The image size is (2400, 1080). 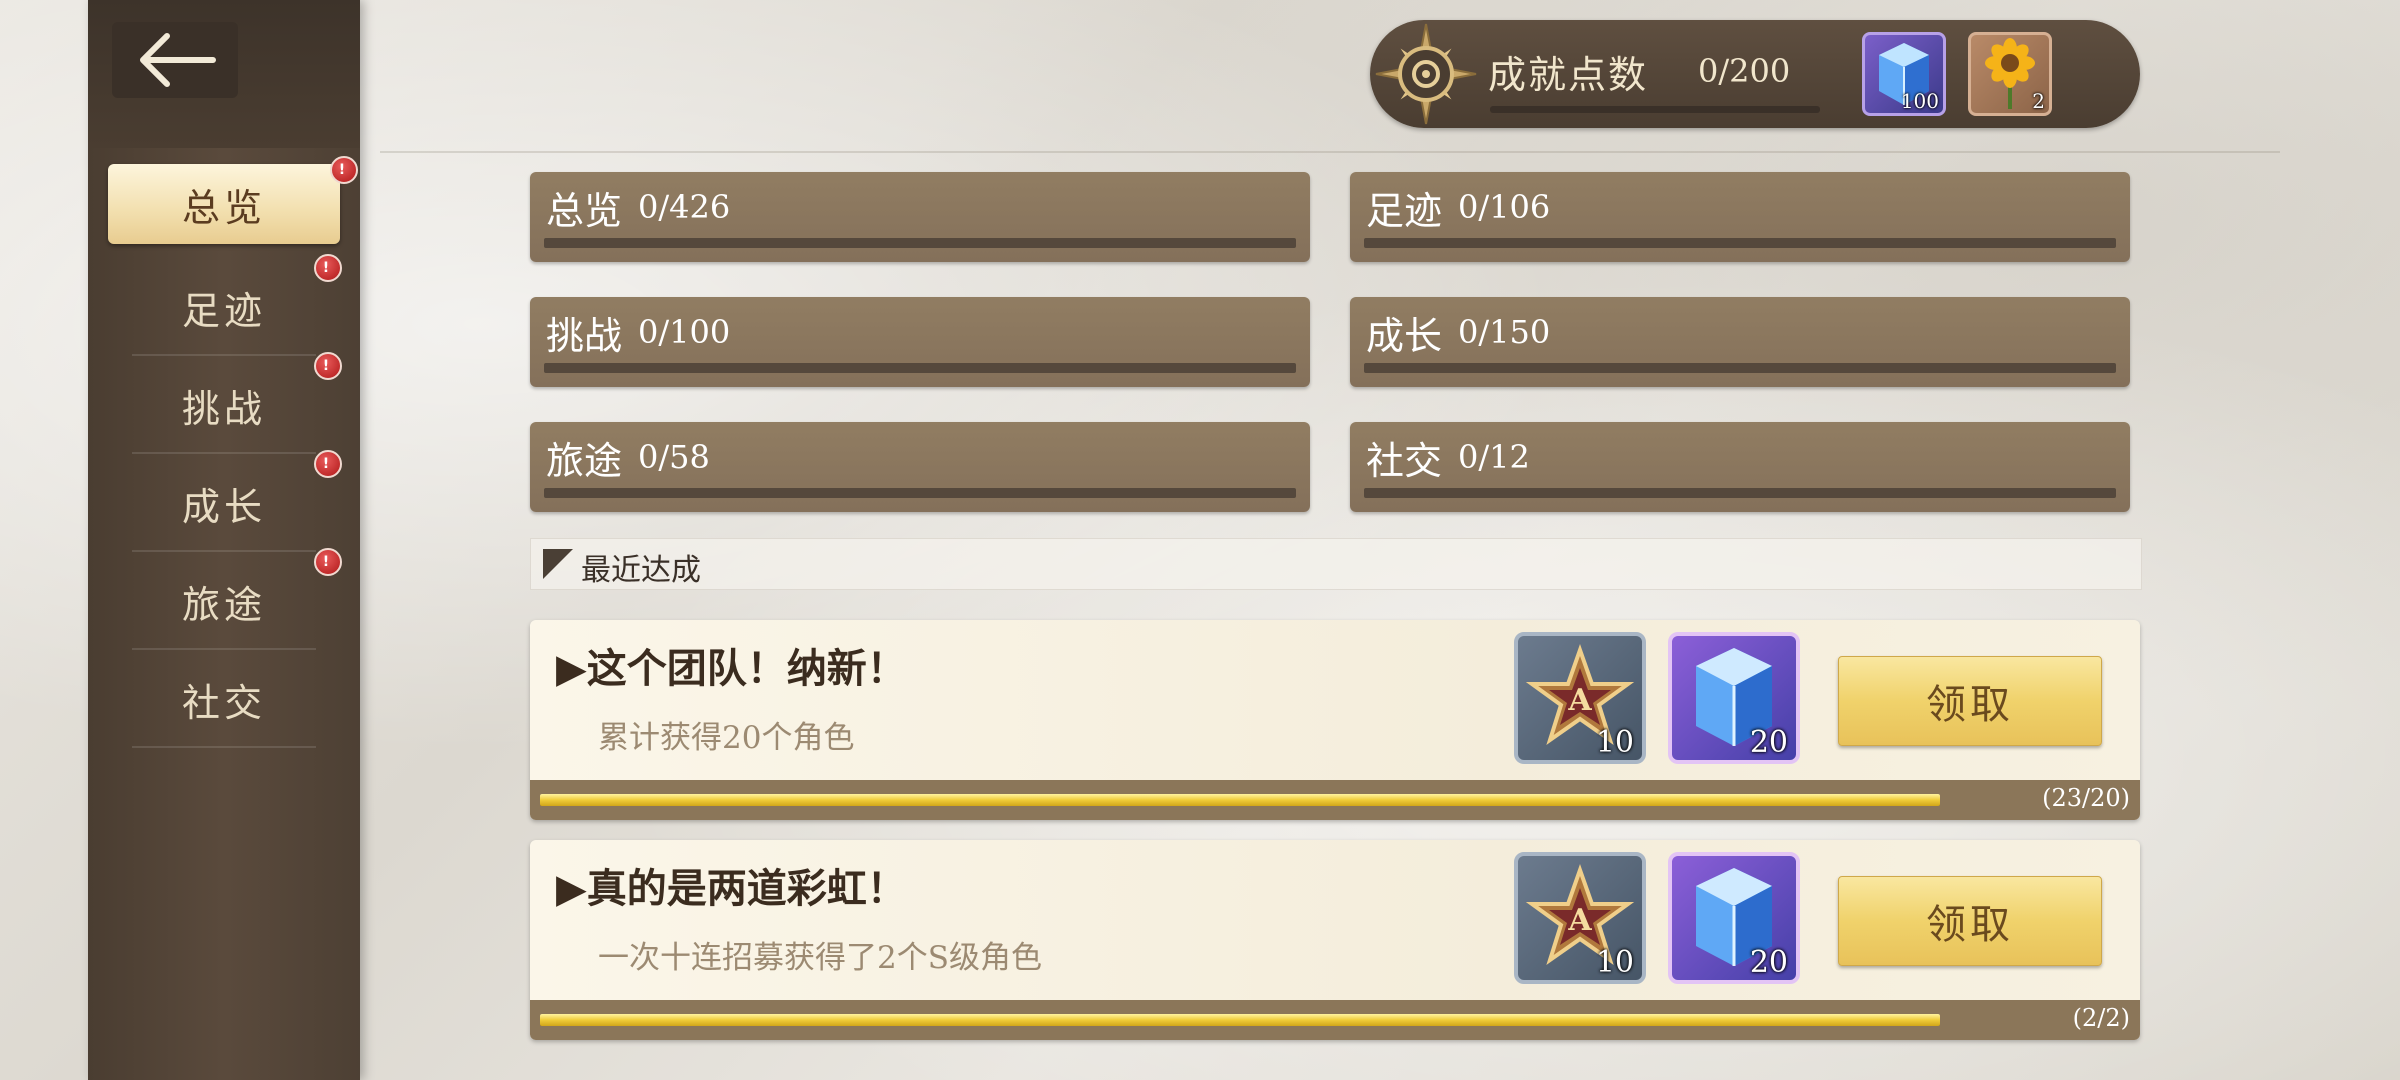 I want to click on recent-title: 最近达成, so click(x=641, y=570).